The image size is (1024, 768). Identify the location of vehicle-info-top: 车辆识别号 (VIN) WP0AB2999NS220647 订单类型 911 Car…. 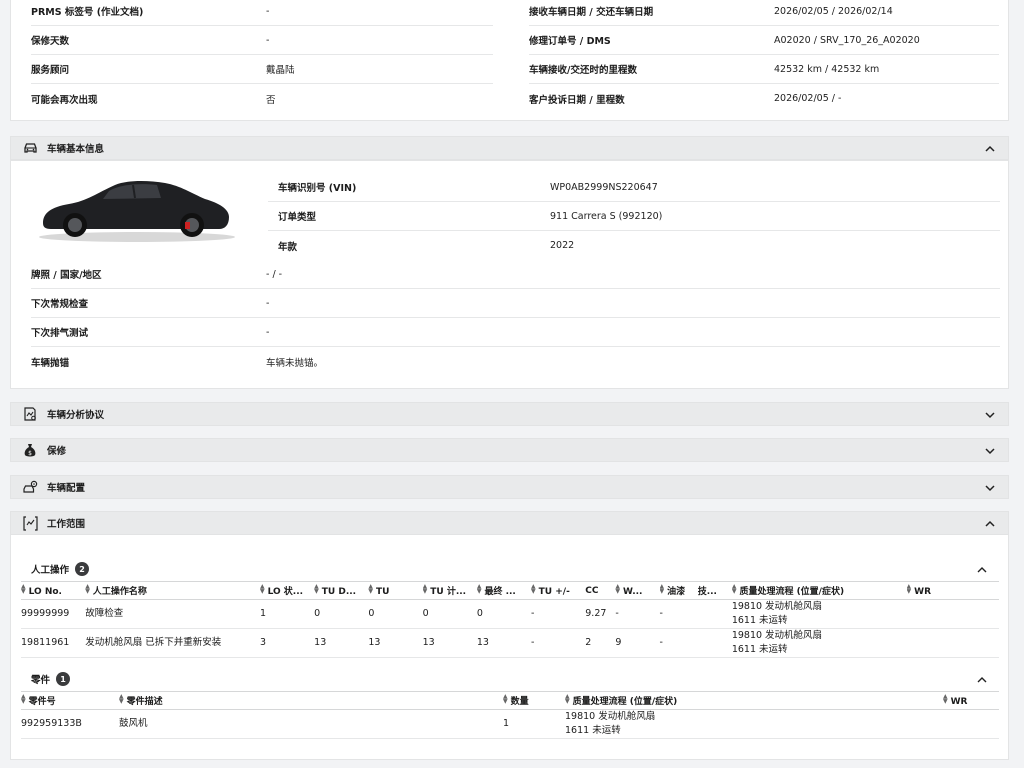
(634, 216).